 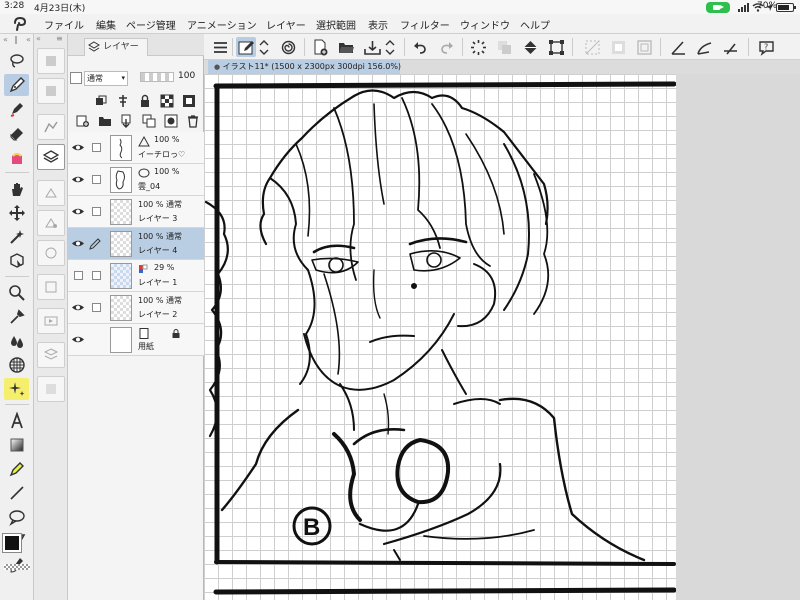 I want to click on opacity-slider, so click(x=157, y=77).